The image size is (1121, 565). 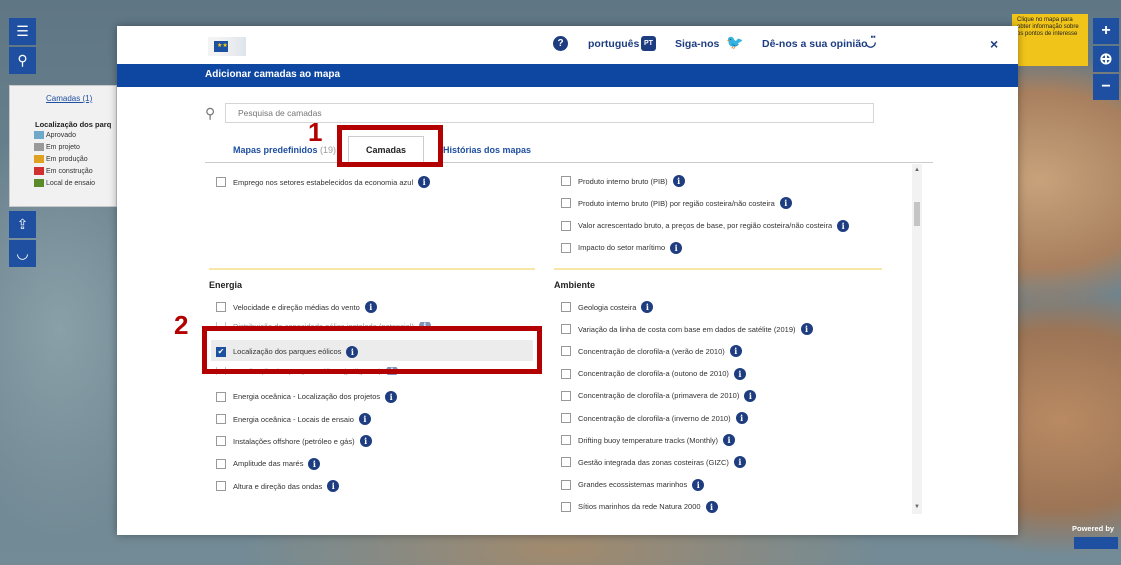 I want to click on legend-tab-layers: Camadas (1), so click(x=69, y=98).